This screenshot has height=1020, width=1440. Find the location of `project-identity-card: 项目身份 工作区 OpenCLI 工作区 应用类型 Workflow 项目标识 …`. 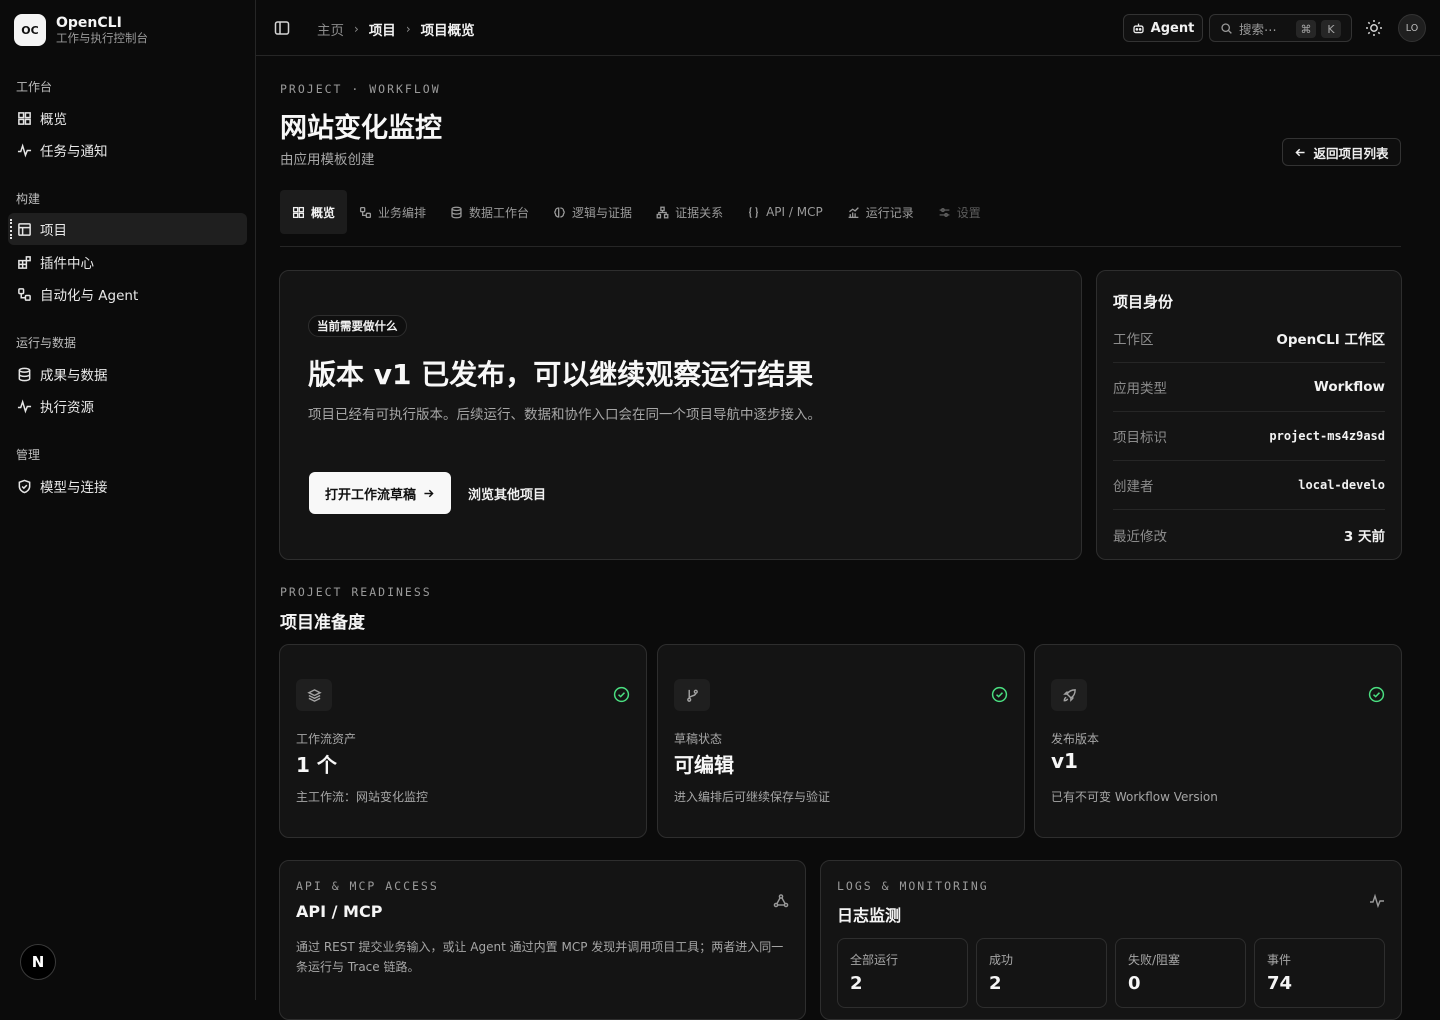

project-identity-card: 项目身份 工作区 OpenCLI 工作区 应用类型 Workflow 项目标识 … is located at coordinates (1249, 415).